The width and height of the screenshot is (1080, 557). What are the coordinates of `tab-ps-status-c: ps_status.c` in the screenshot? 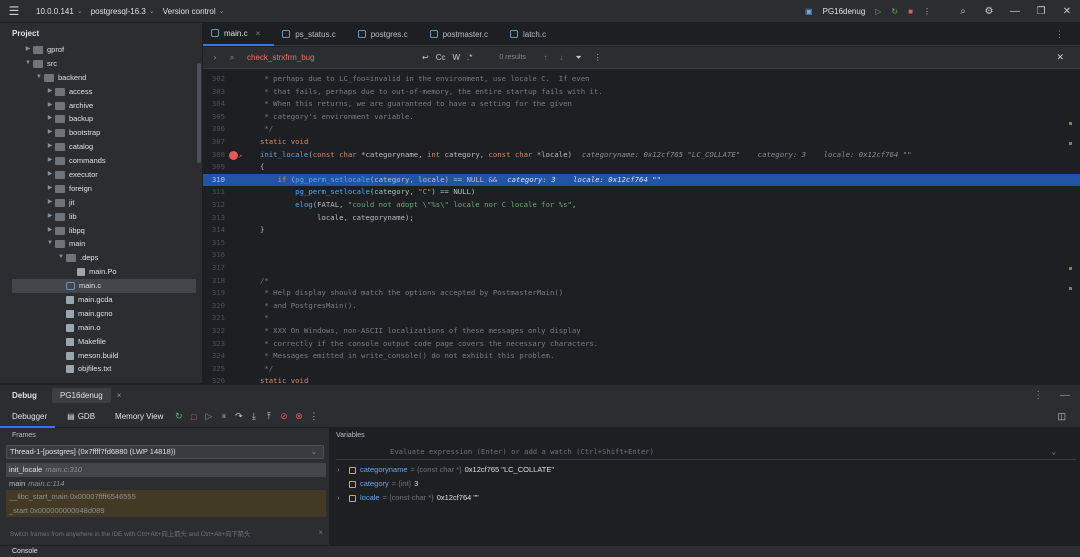 It's located at (311, 34).